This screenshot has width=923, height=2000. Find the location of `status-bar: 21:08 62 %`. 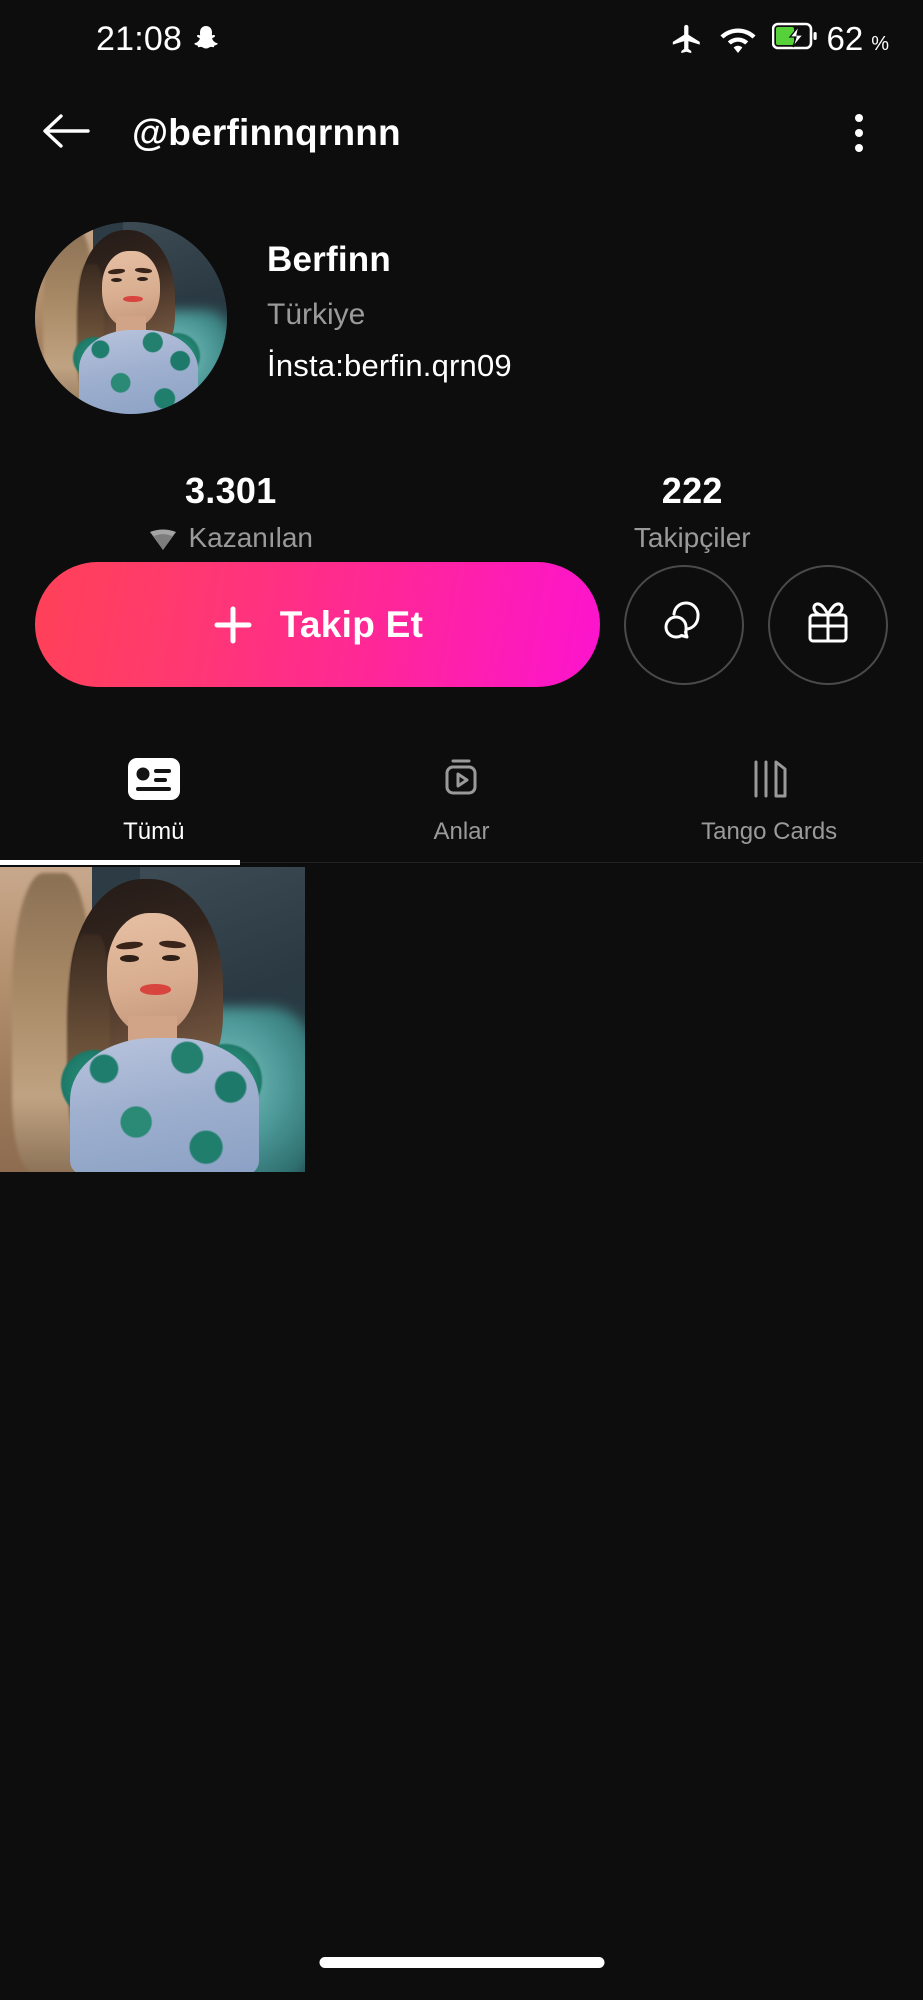

status-bar: 21:08 62 % is located at coordinates (461, 39).